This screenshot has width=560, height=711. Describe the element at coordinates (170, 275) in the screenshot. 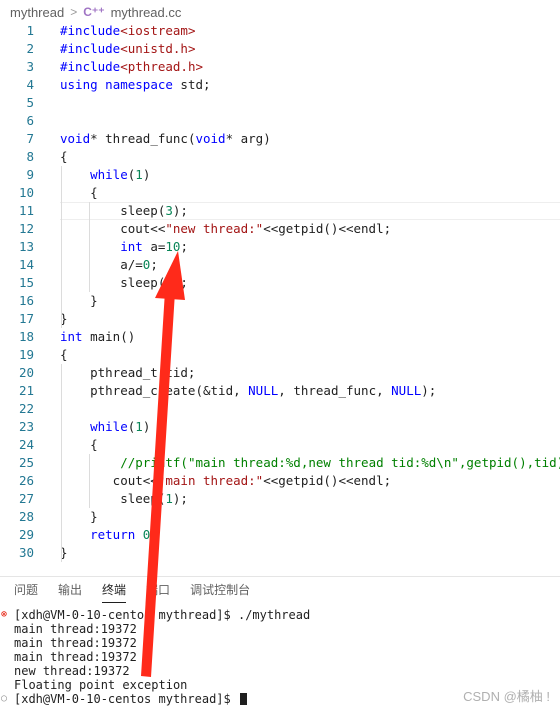

I see `annotation-arrow-head` at that location.